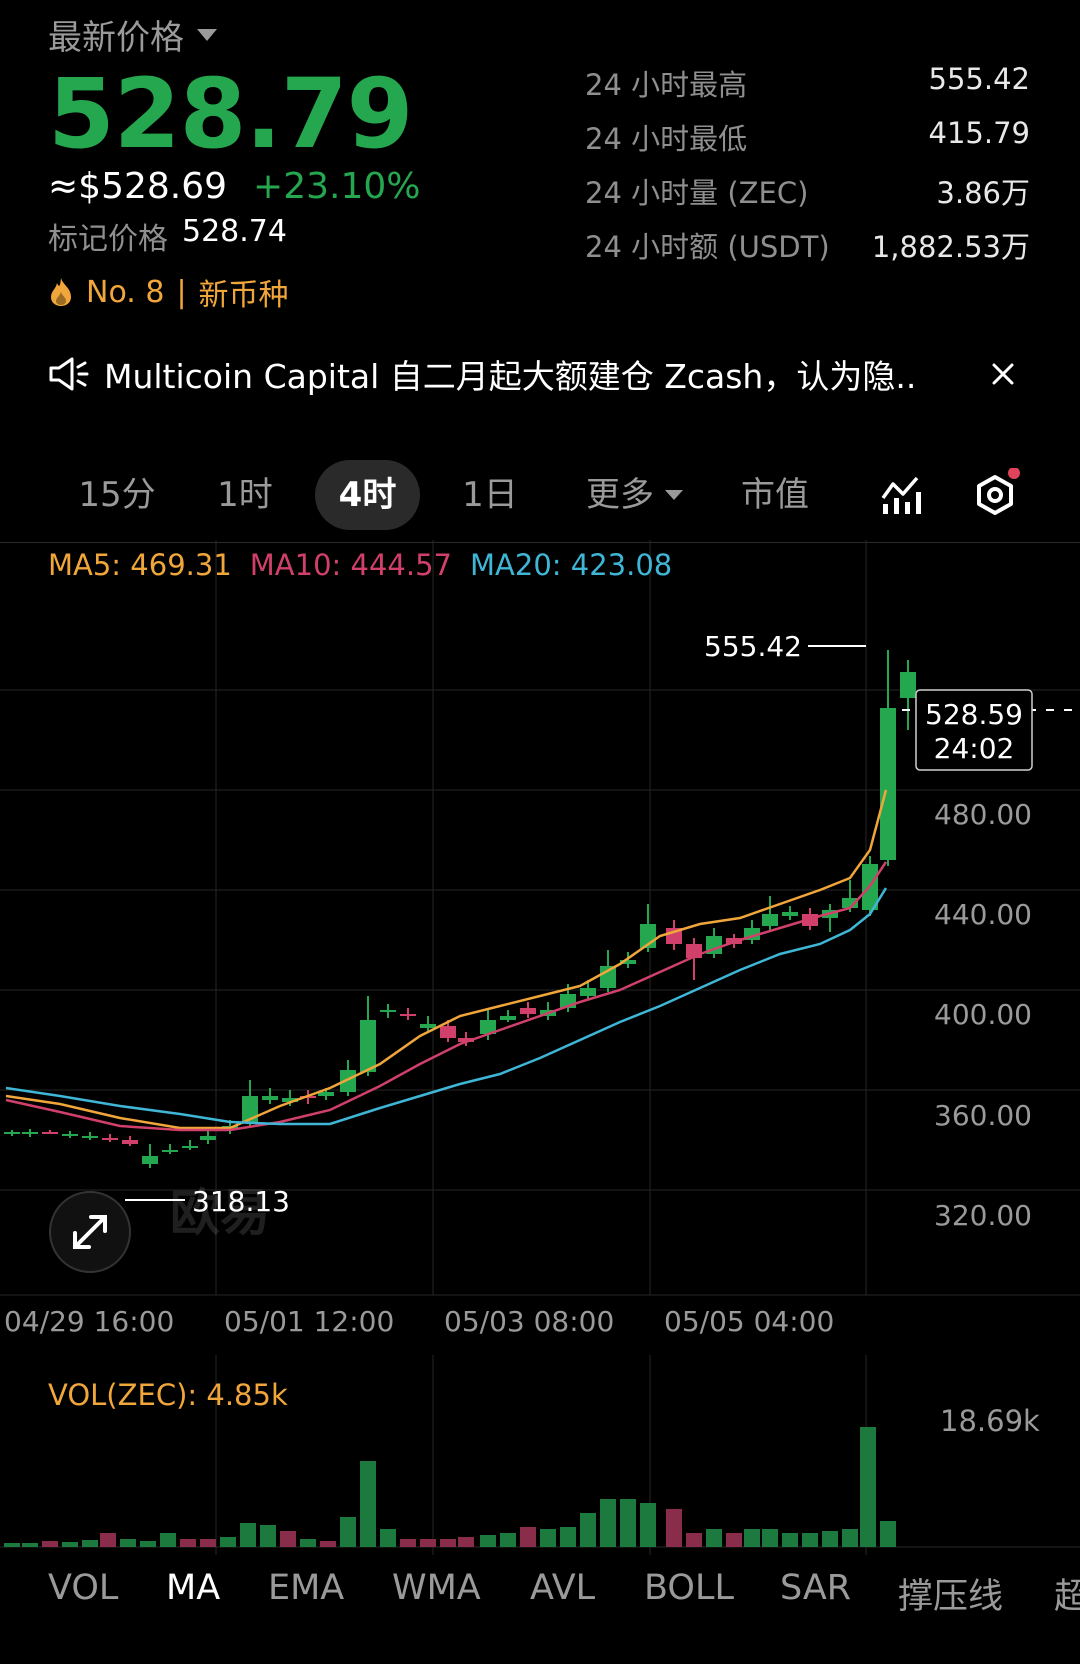 The height and width of the screenshot is (1664, 1080). What do you see at coordinates (306, 1588) in the screenshot?
I see `indicator-tab-ema: EMA` at bounding box center [306, 1588].